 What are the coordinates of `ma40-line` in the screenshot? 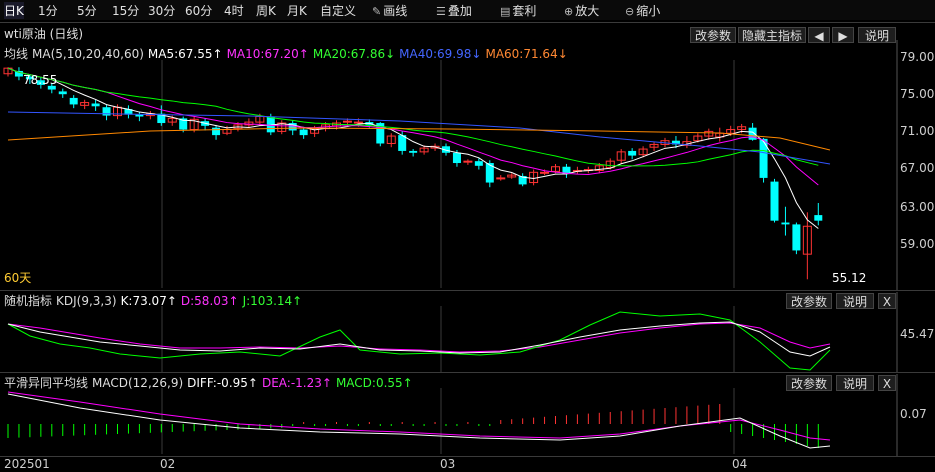 It's located at (419, 138).